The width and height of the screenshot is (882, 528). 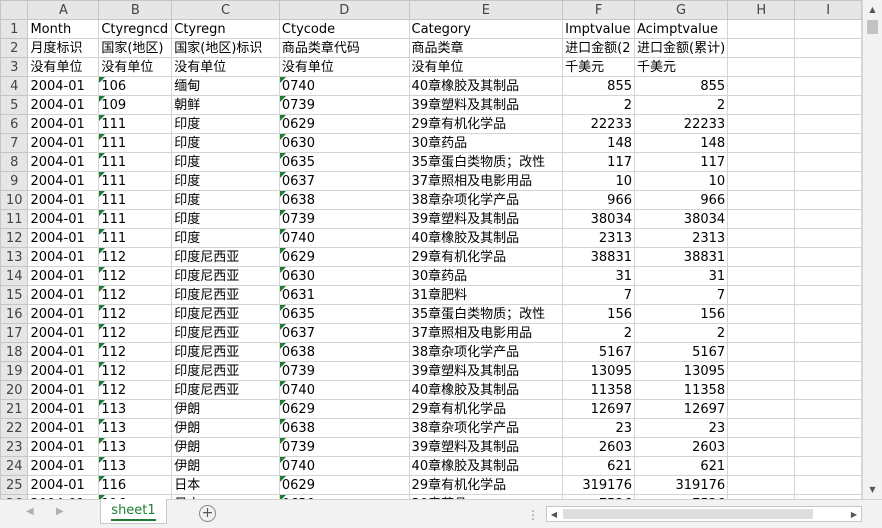 I want to click on accumulated-value-cell: 2603, so click(x=681, y=447).